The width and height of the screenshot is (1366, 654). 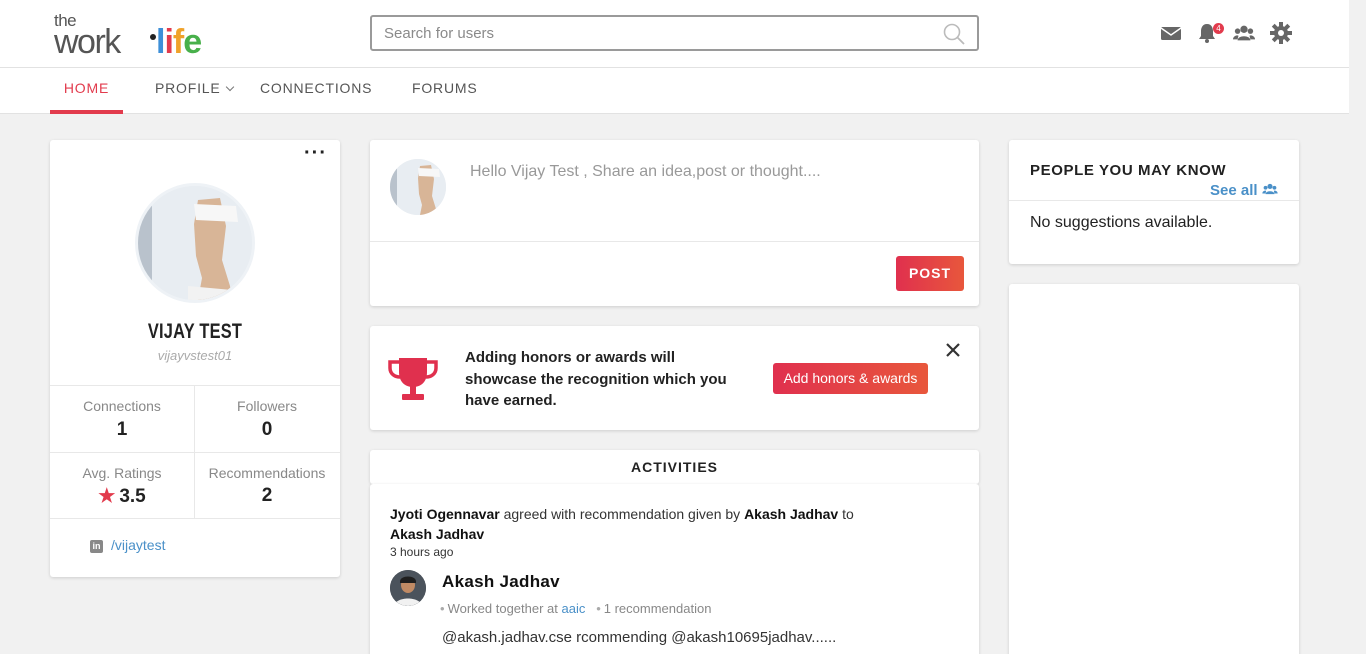 I want to click on stat-connections-label: Connections, so click(x=122, y=406).